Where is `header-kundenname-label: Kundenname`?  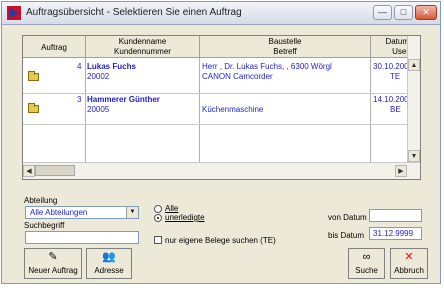 header-kundenname-label: Kundenname is located at coordinates (142, 41).